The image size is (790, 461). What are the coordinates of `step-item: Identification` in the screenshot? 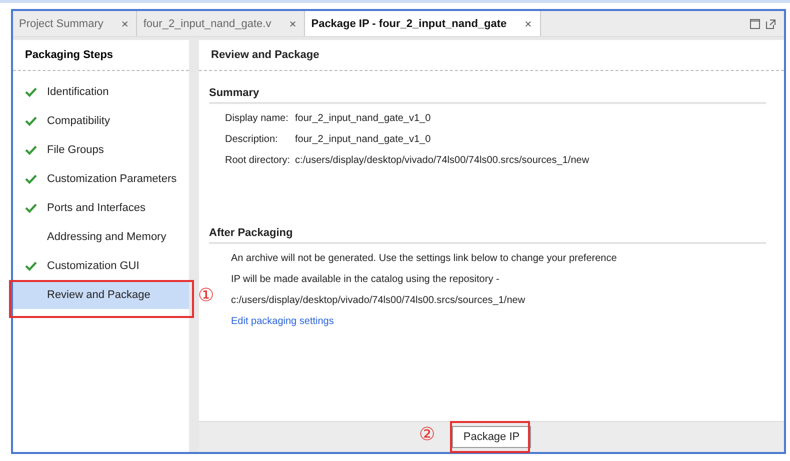 It's located at (101, 91).